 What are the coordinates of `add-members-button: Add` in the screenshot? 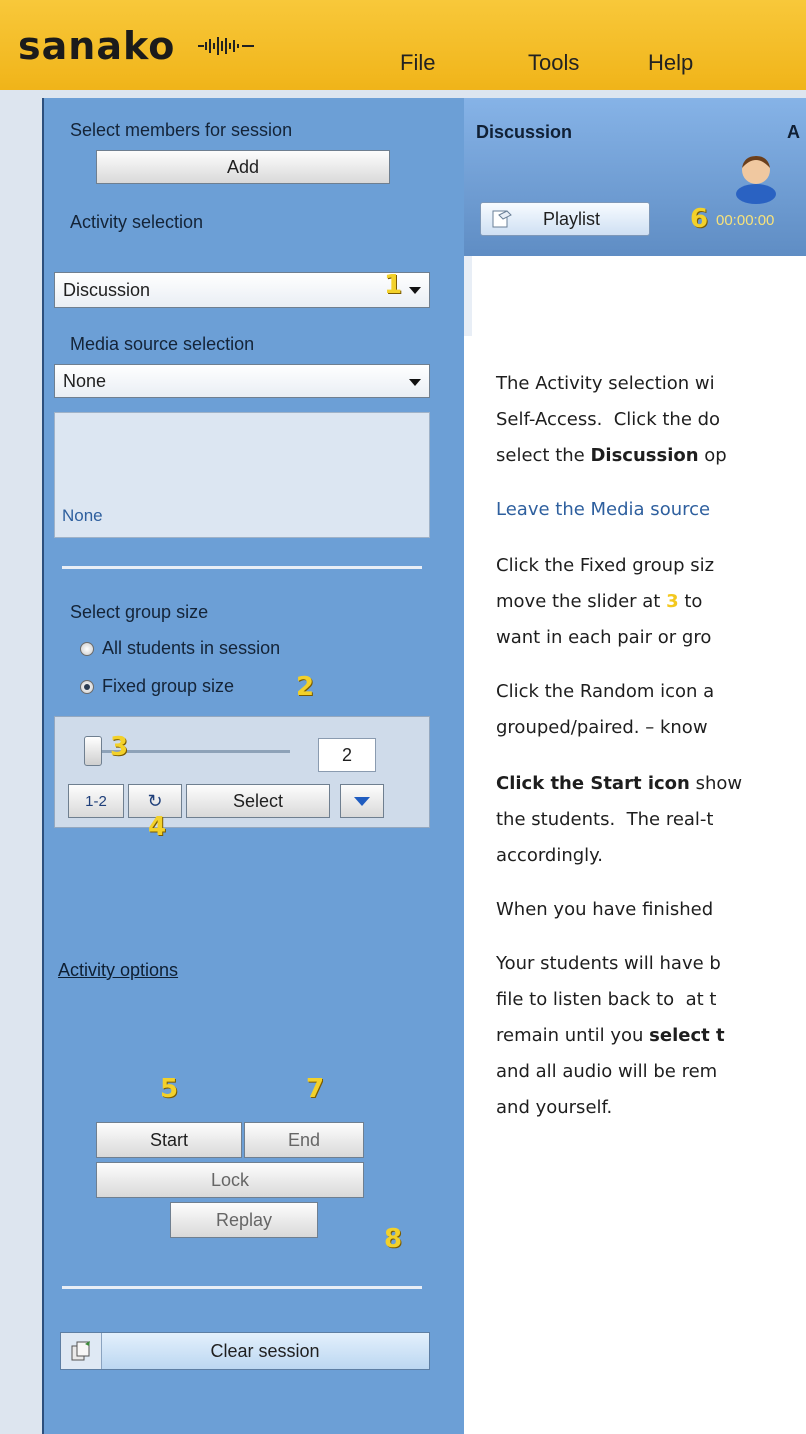 It's located at (243, 167).